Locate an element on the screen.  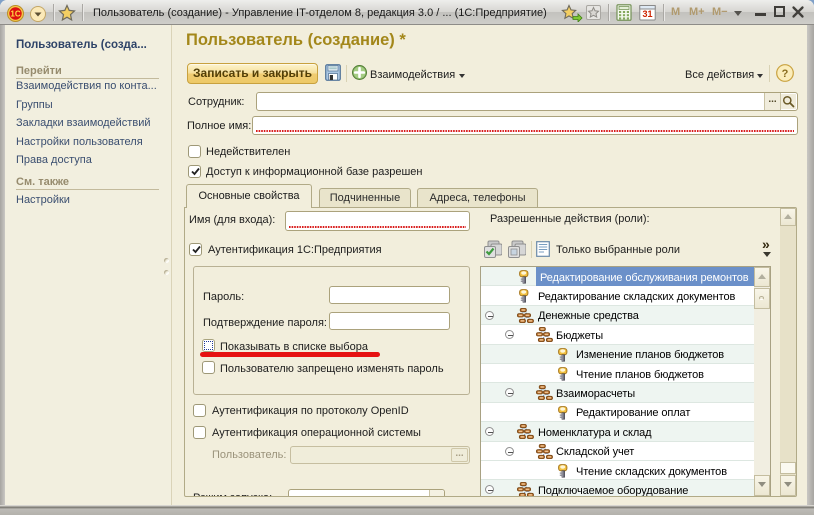
svg-text: 31 is located at coordinates (647, 14).